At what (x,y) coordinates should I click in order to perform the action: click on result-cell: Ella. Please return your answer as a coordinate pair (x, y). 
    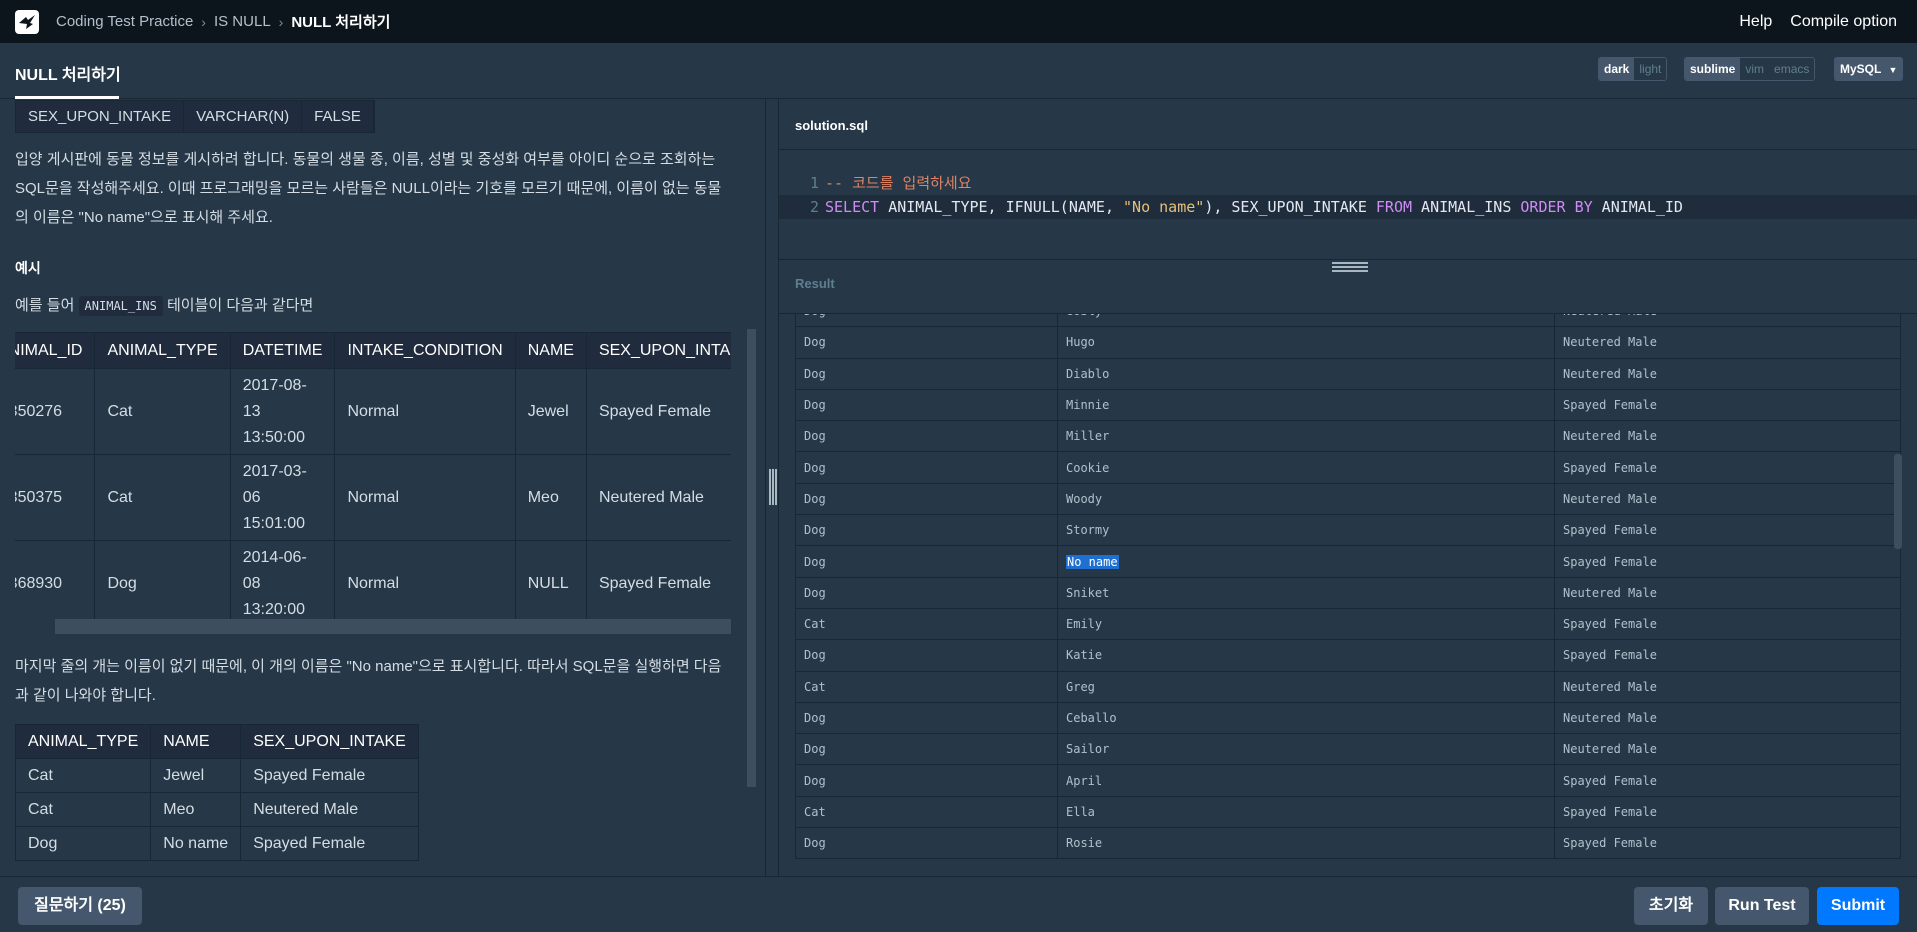
    Looking at the image, I should click on (1306, 812).